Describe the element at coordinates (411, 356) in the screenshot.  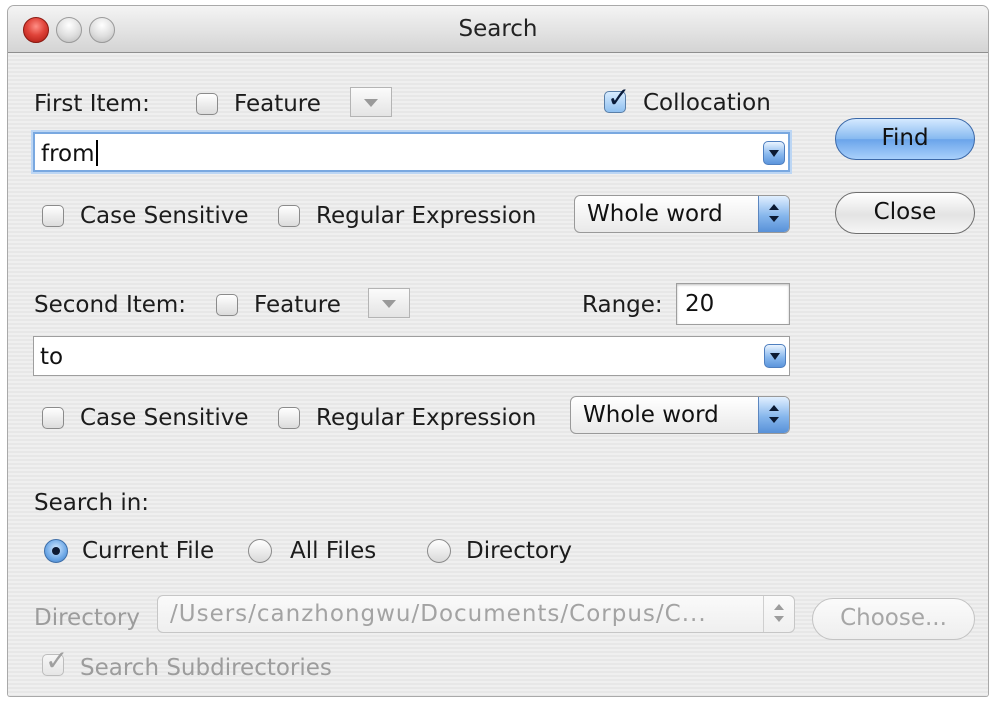
I see `second-item-query-combobox: to` at that location.